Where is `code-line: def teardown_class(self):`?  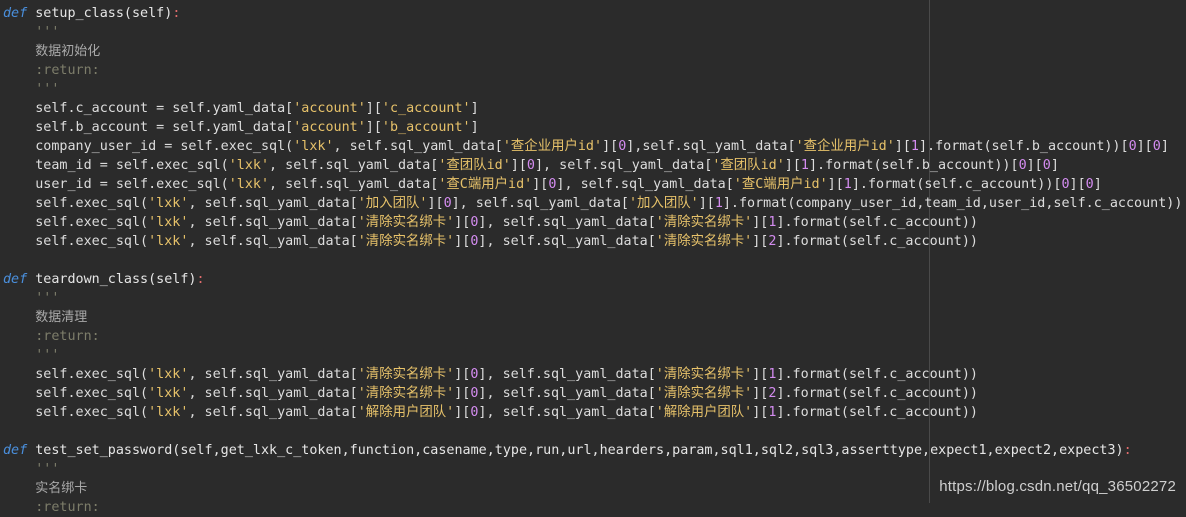 code-line: def teardown_class(self): is located at coordinates (104, 279).